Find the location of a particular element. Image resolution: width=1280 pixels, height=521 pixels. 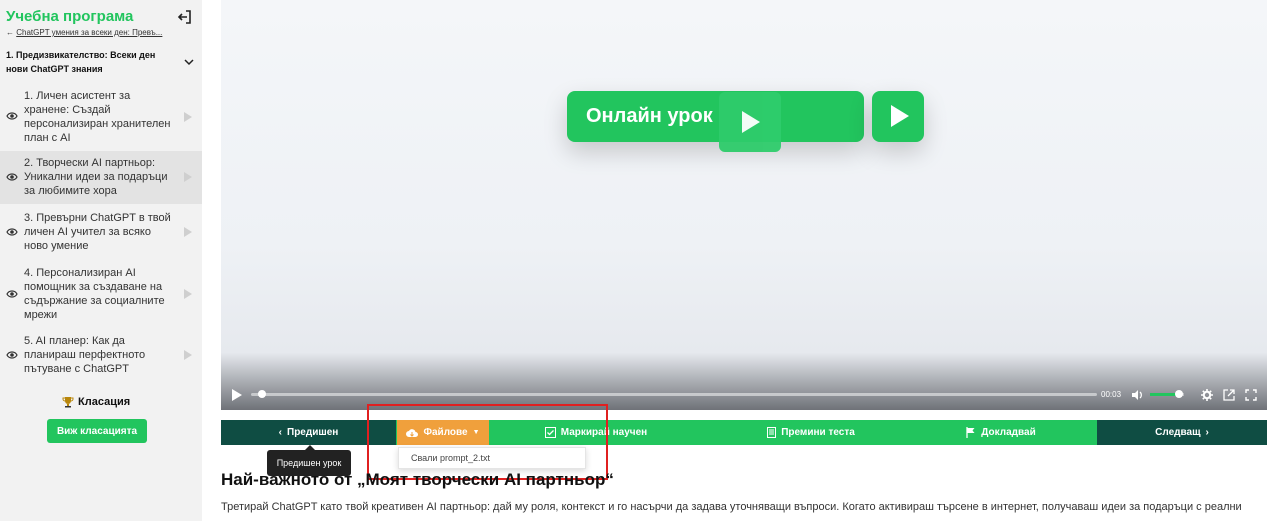

take-test-label: Премини теста is located at coordinates (818, 432).